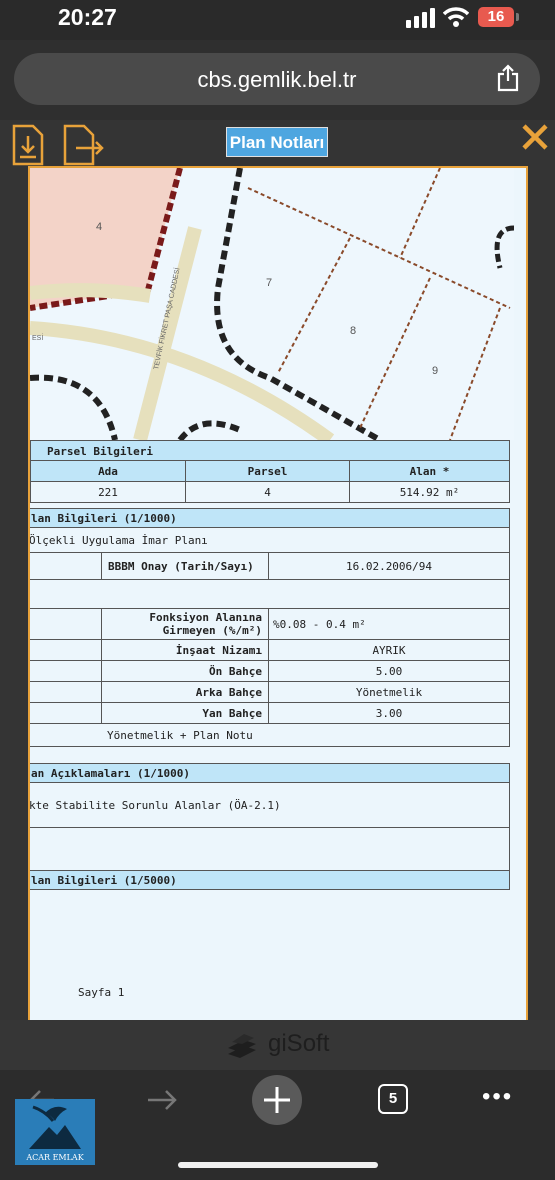 The height and width of the screenshot is (1180, 555). I want to click on on-value: 5.00, so click(389, 671).